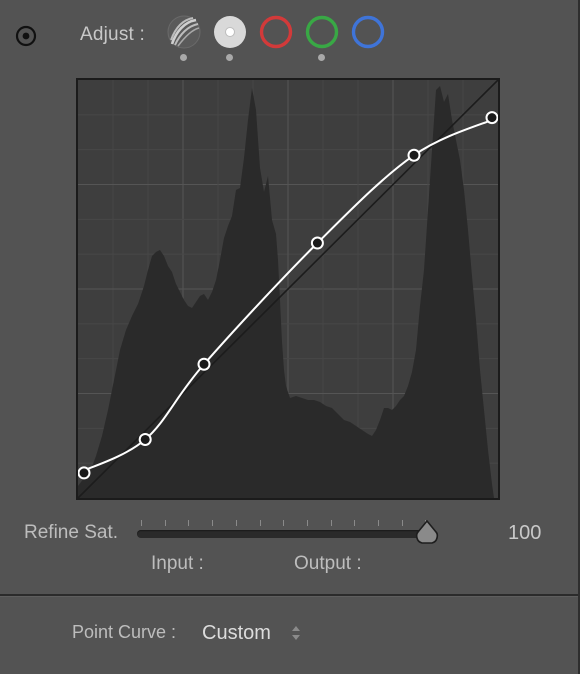  What do you see at coordinates (183, 57) in the screenshot?
I see `parametric-channel-dot` at bounding box center [183, 57].